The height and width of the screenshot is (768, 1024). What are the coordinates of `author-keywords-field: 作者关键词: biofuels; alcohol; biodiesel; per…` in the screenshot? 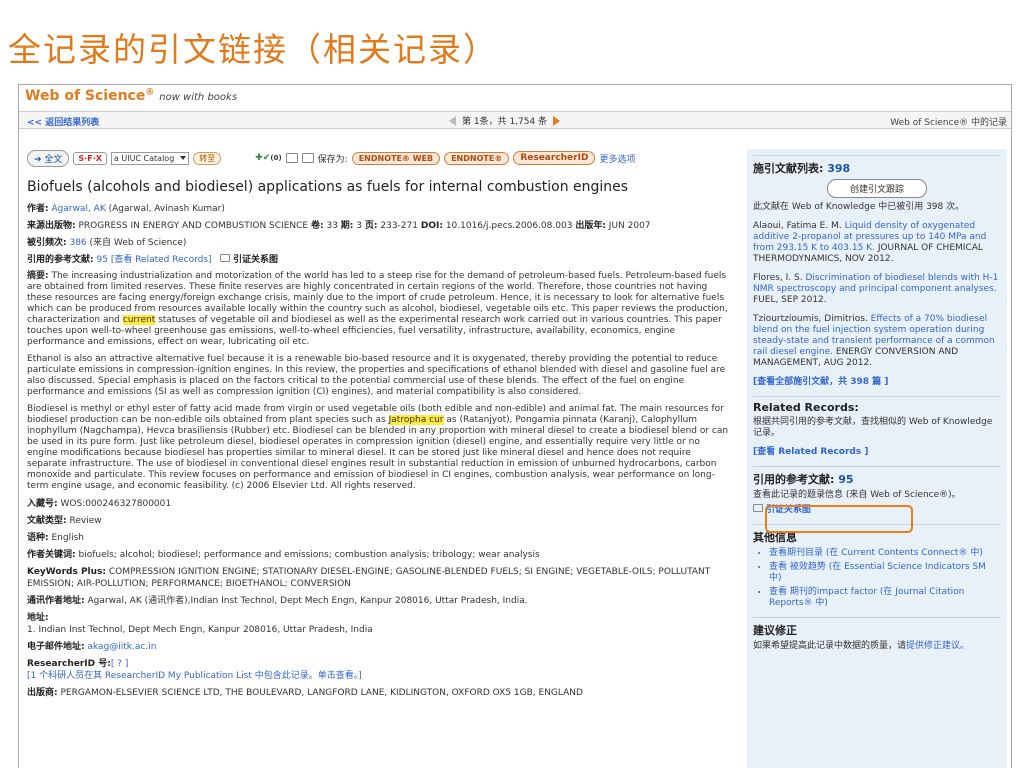 It's located at (283, 555).